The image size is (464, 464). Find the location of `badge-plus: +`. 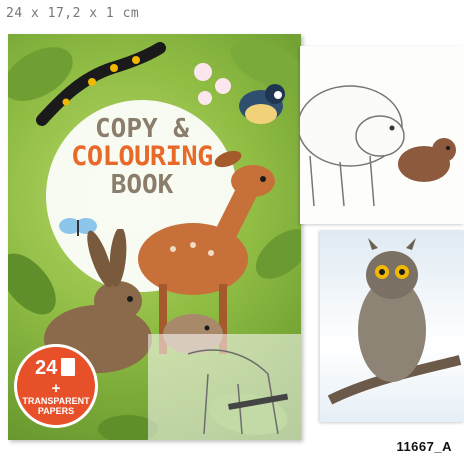

badge-plus: + is located at coordinates (56, 388).